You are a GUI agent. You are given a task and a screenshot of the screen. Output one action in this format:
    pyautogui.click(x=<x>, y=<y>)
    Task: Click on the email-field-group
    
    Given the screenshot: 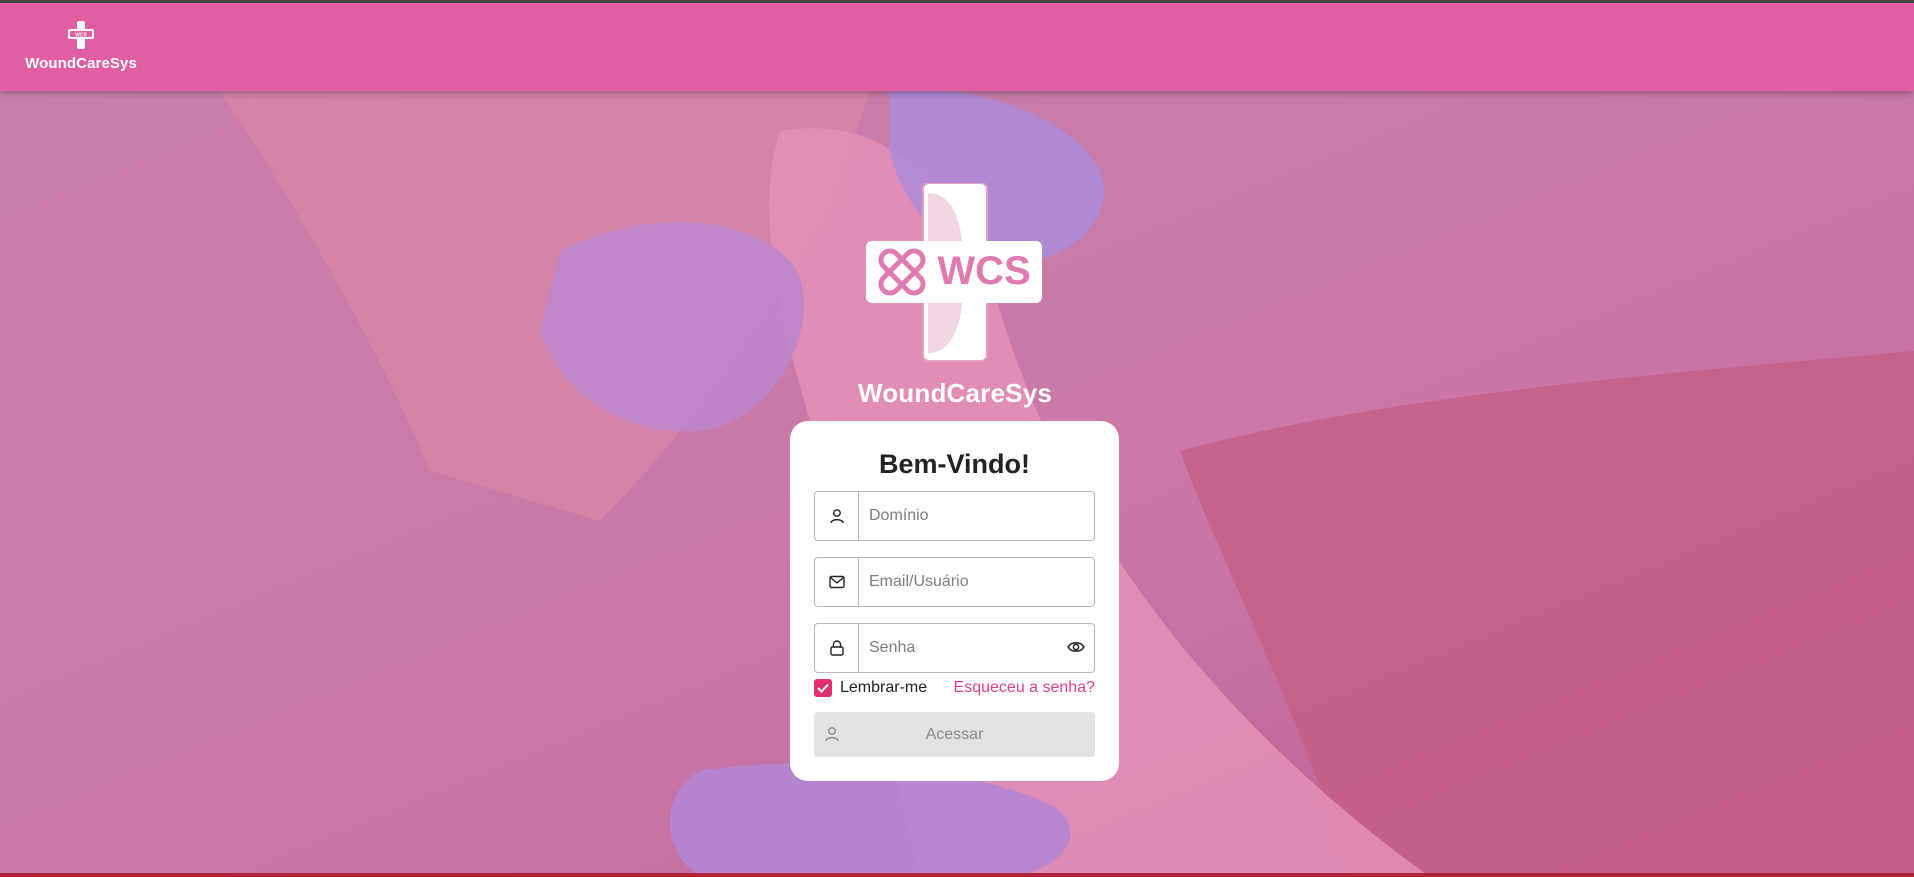 What is the action you would take?
    pyautogui.click(x=954, y=582)
    